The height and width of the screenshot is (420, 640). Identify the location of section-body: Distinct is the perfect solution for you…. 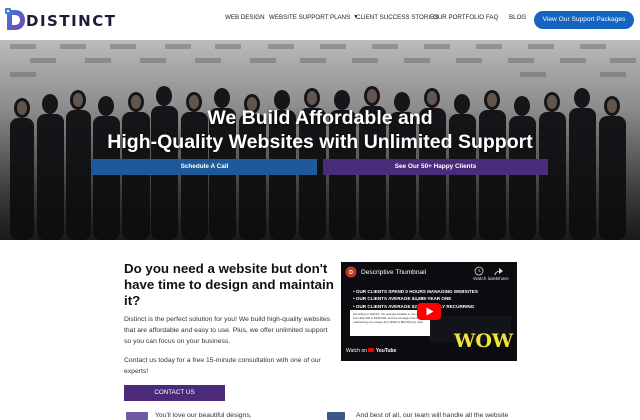
(227, 330).